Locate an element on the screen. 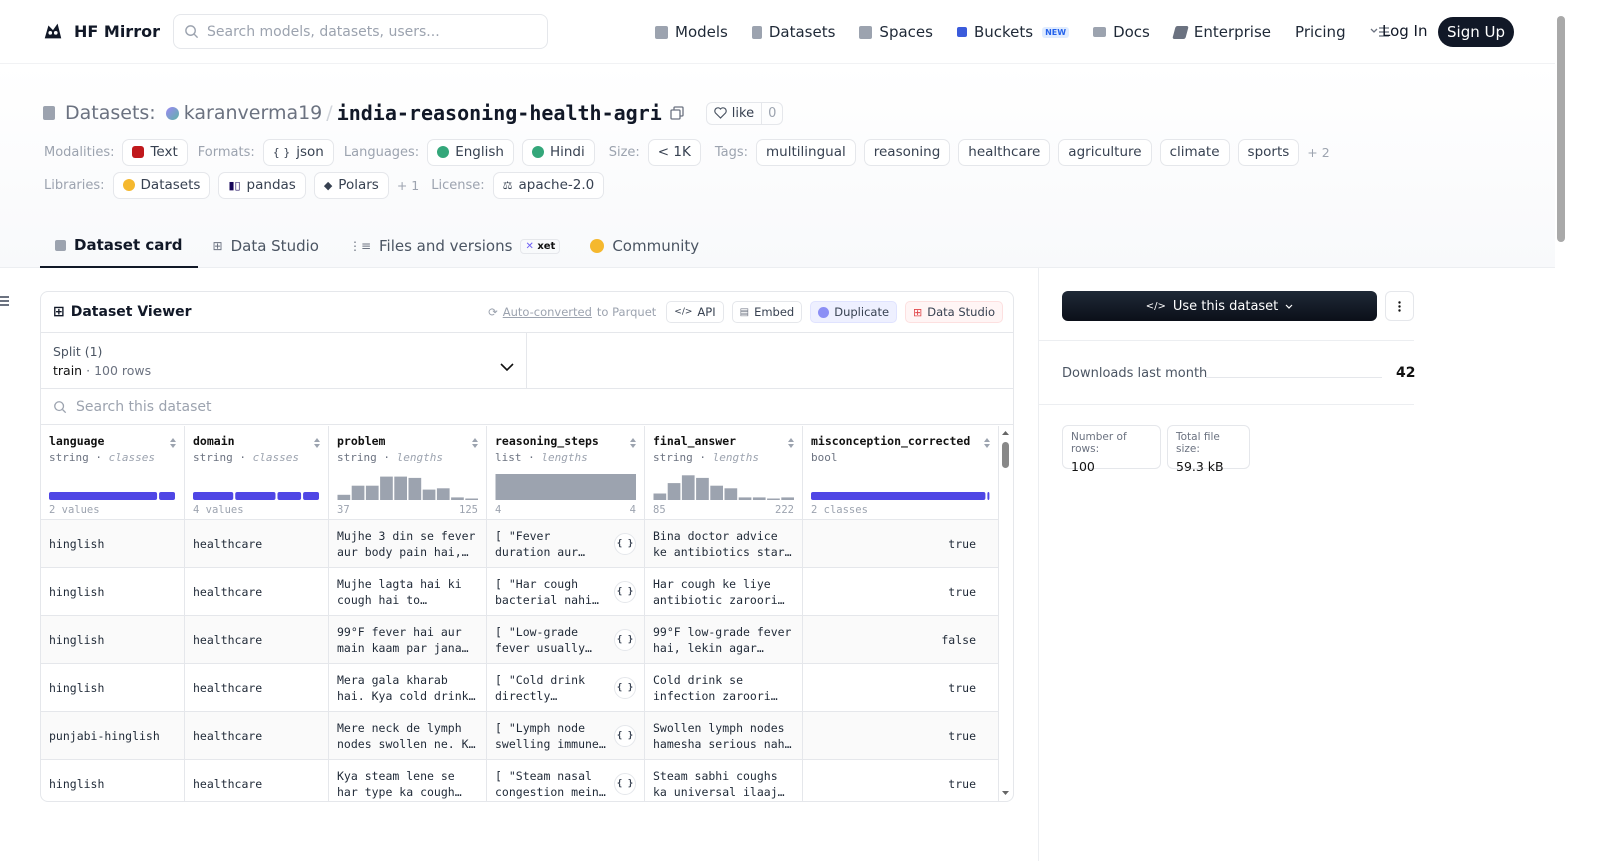  column-header-domain: domain string · classes 4 values is located at coordinates (257, 472).